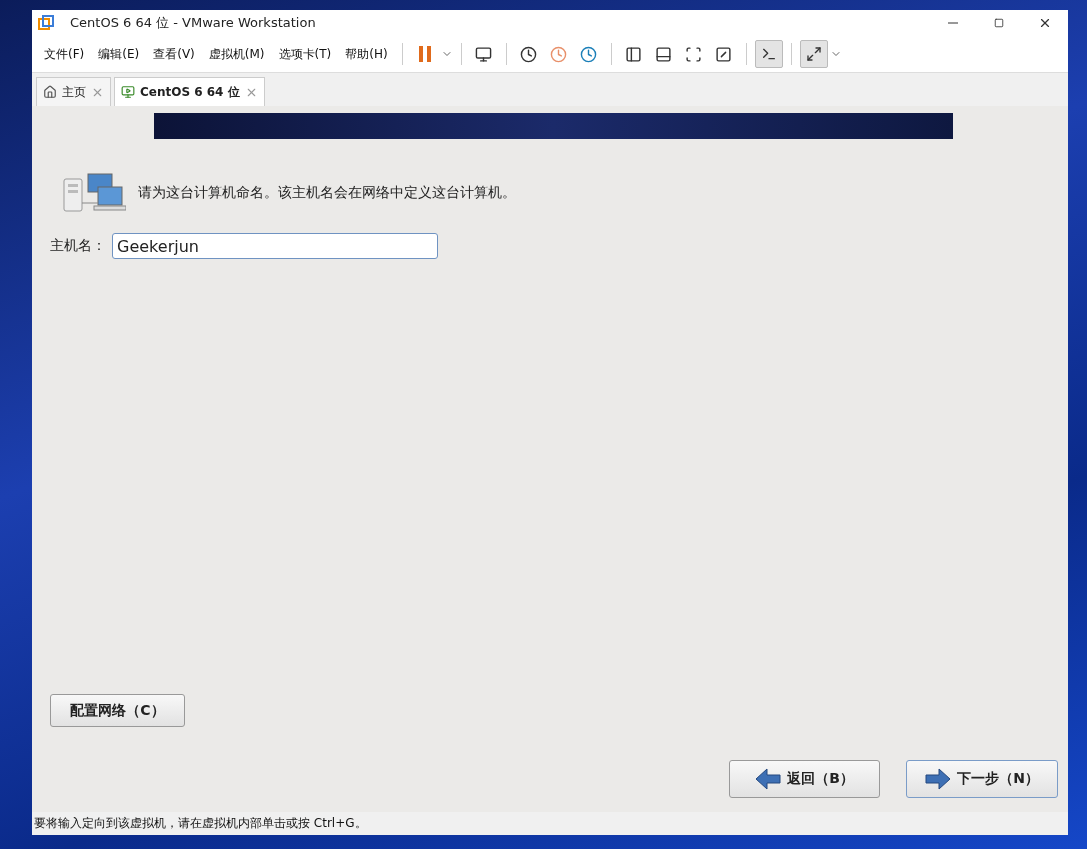 The width and height of the screenshot is (1087, 849). I want to click on console-view-button, so click(768, 54).